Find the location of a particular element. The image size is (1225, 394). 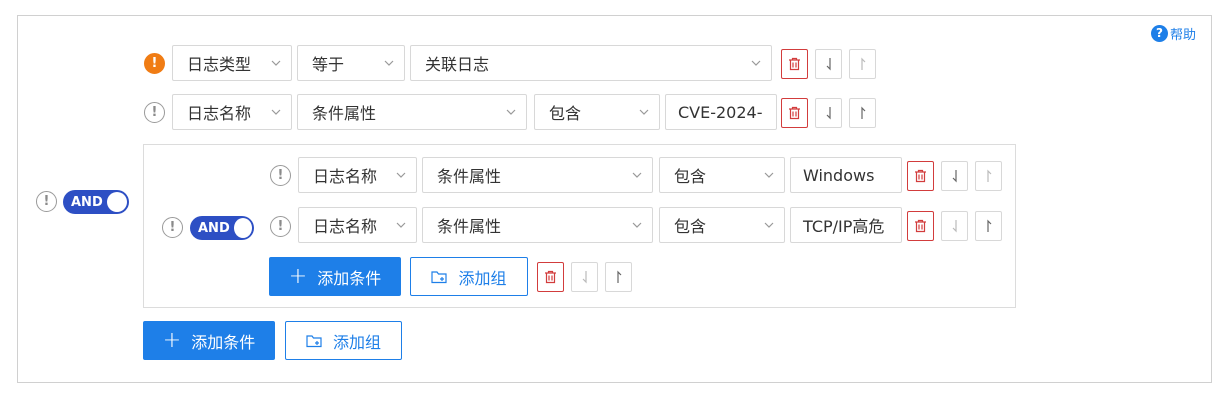

group-warning-icon: ! is located at coordinates (172, 227).